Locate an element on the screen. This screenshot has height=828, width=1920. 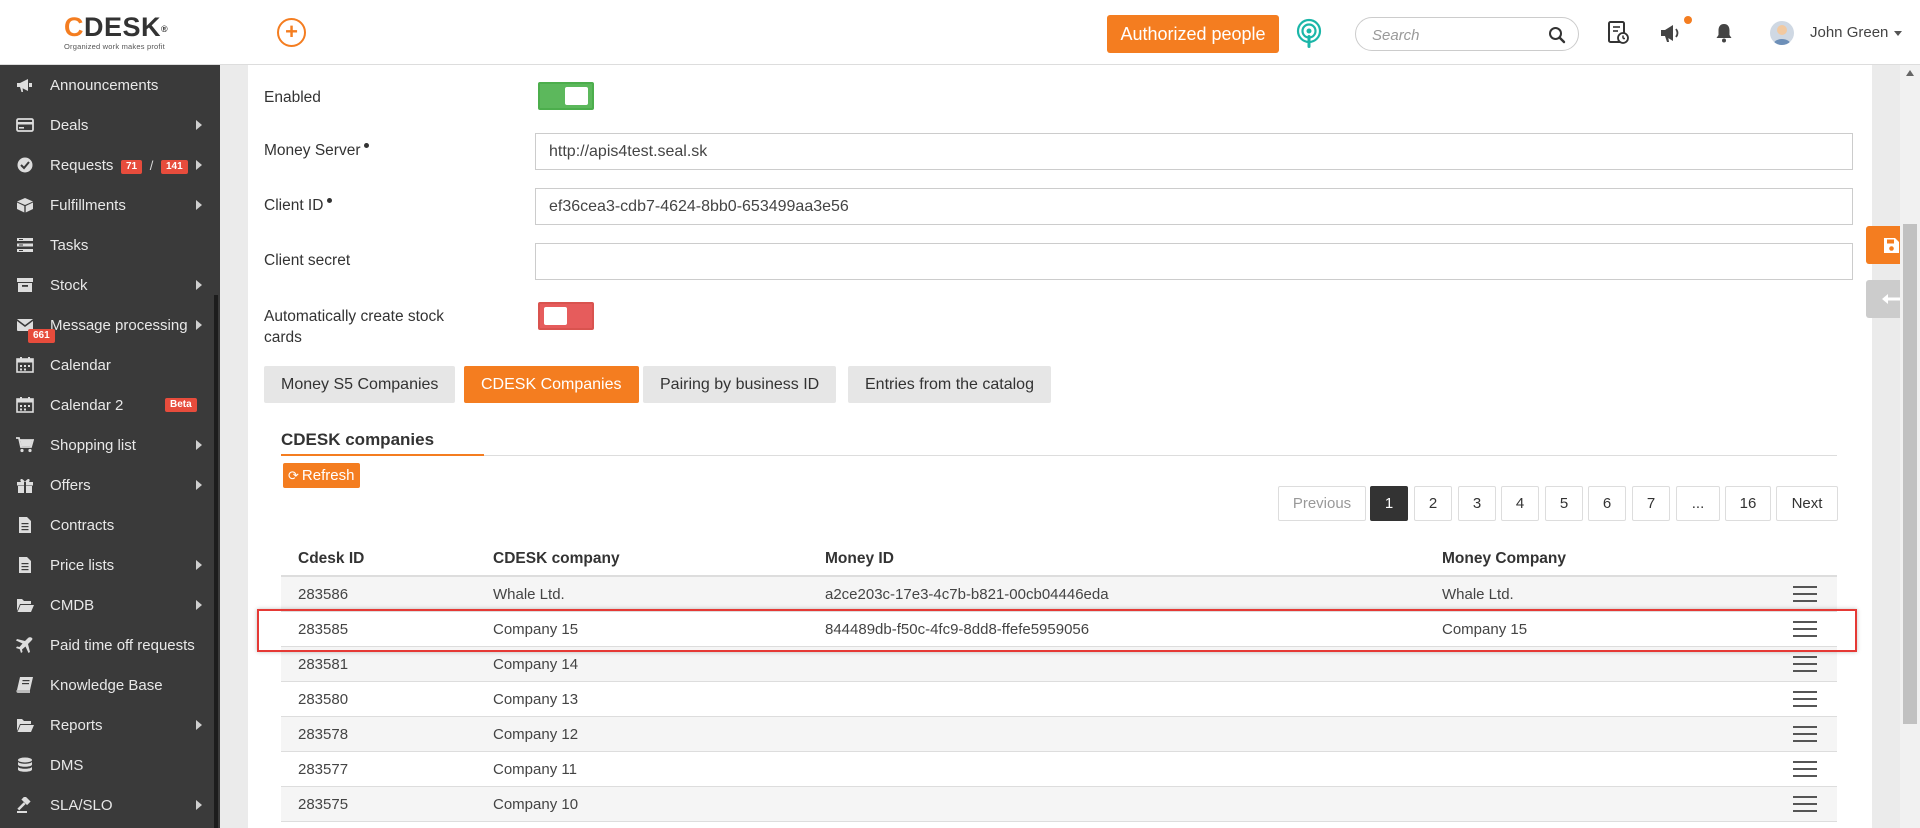
column-header: Cdesk ID is located at coordinates (331, 559).